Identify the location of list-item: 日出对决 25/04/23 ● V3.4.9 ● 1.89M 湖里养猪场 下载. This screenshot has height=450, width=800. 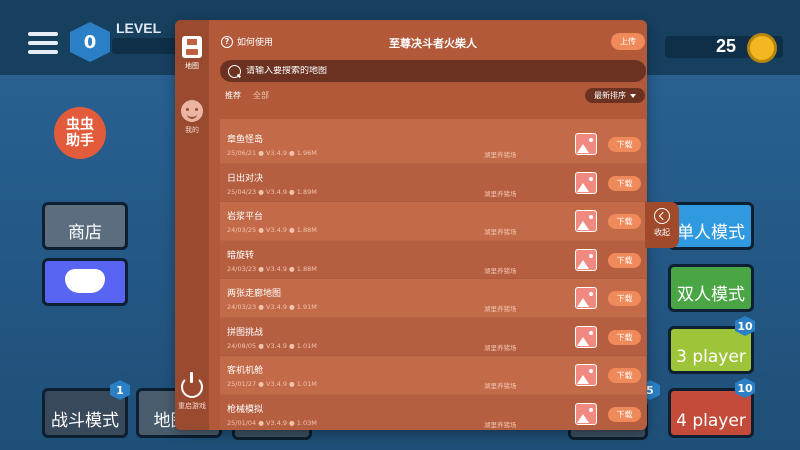
(433, 182).